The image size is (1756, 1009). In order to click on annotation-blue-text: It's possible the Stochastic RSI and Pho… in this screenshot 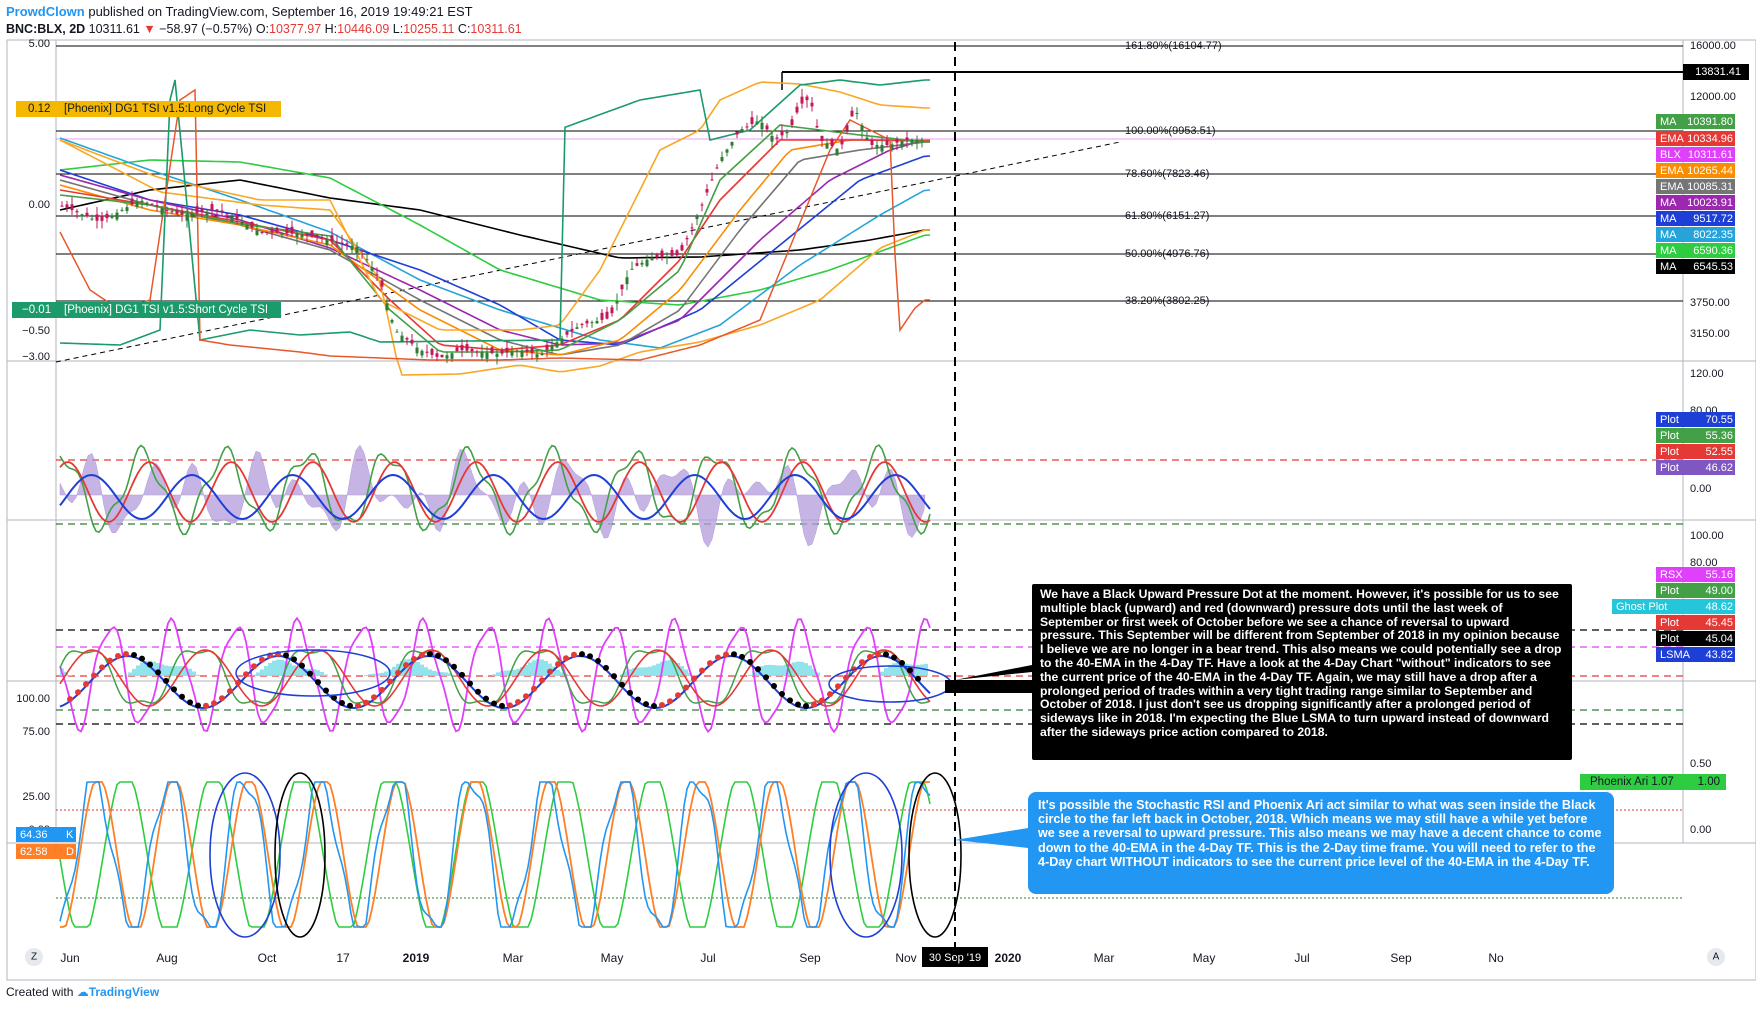, I will do `click(1320, 833)`.